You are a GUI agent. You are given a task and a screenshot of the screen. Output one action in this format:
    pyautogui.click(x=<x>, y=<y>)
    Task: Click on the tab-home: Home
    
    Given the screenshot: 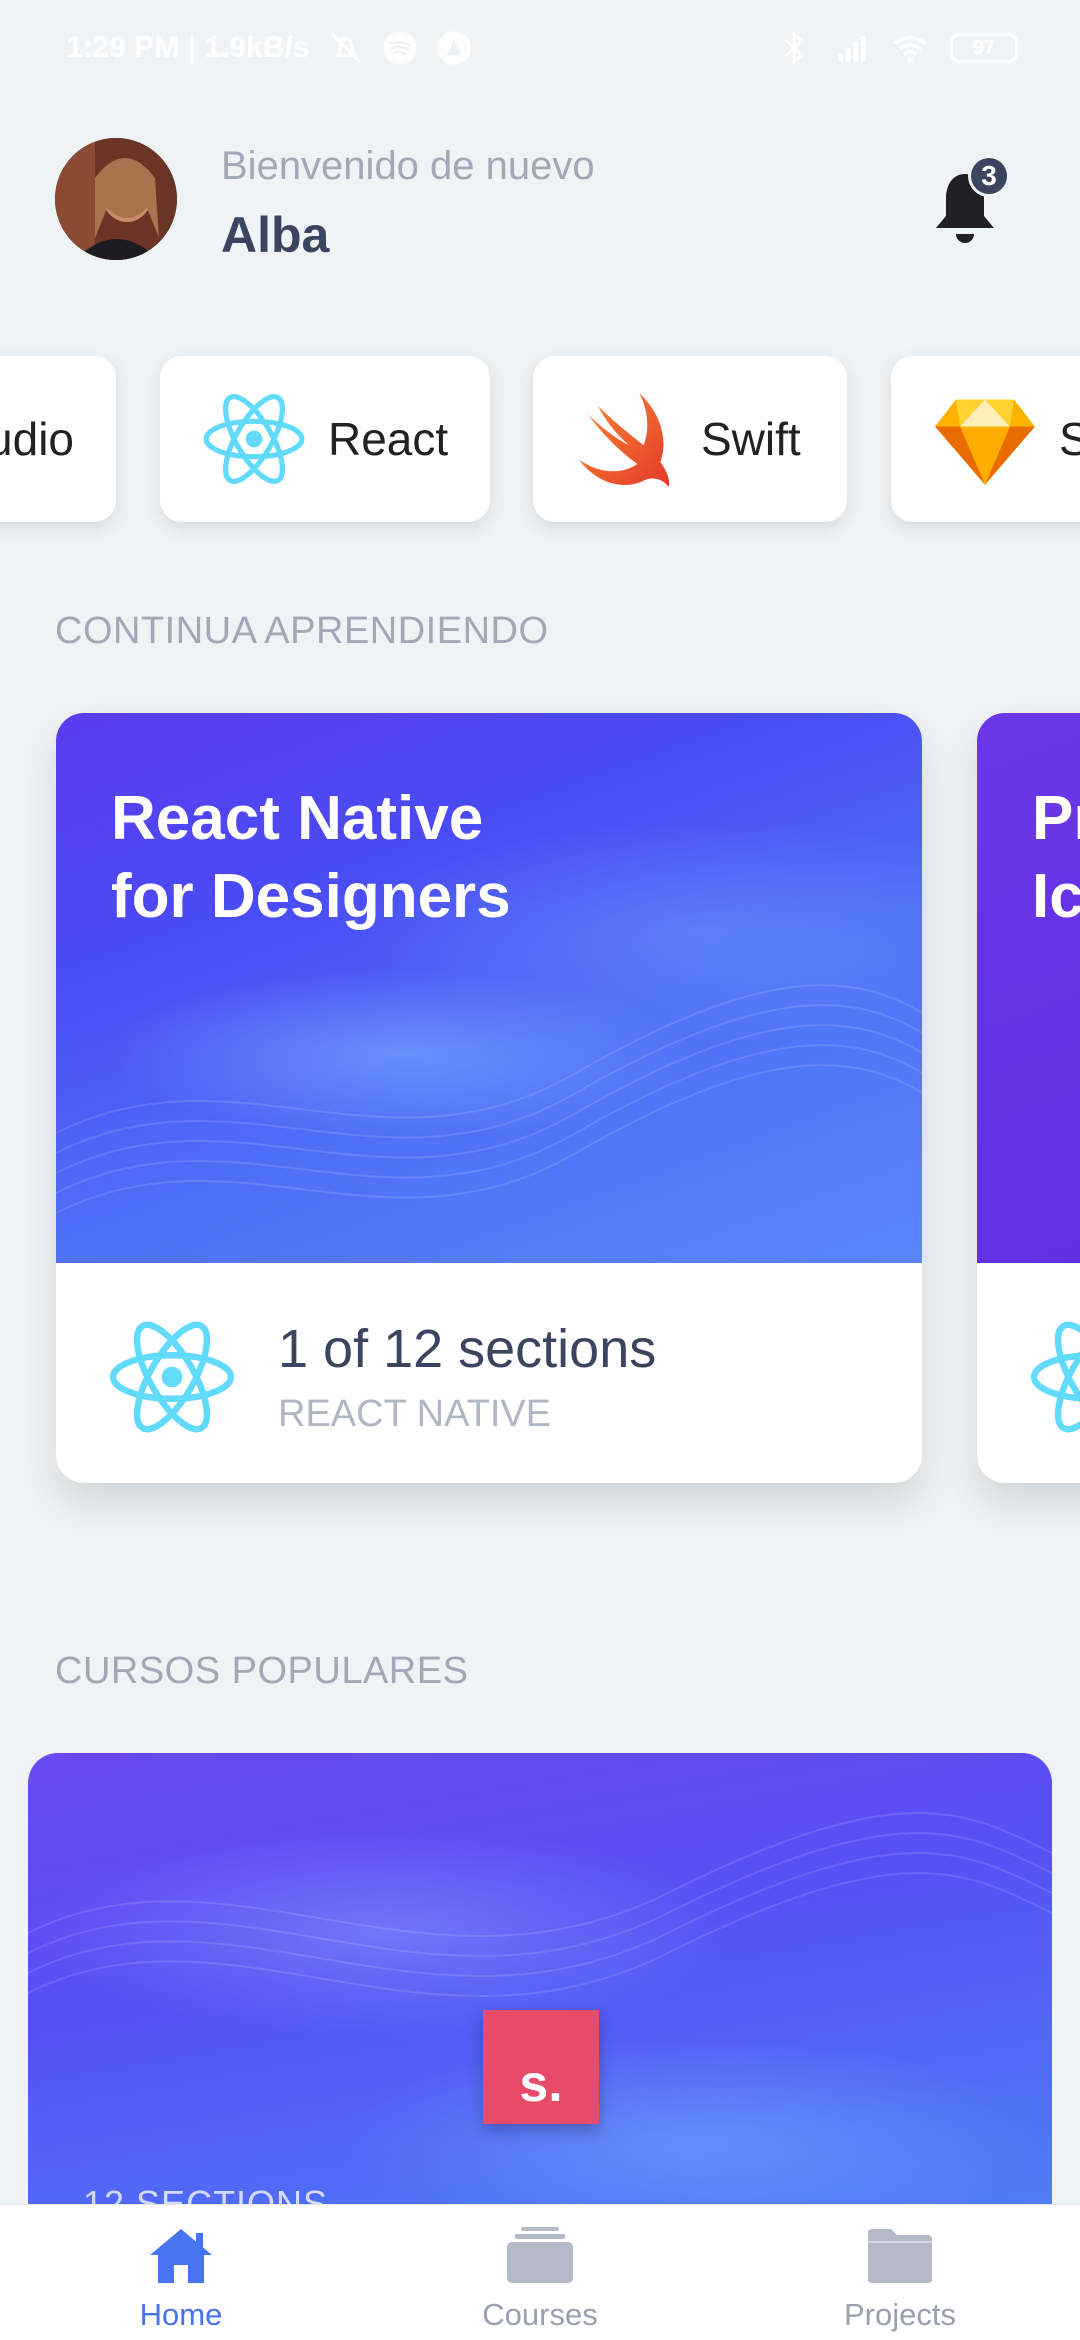 What is the action you would take?
    pyautogui.click(x=181, y=2272)
    